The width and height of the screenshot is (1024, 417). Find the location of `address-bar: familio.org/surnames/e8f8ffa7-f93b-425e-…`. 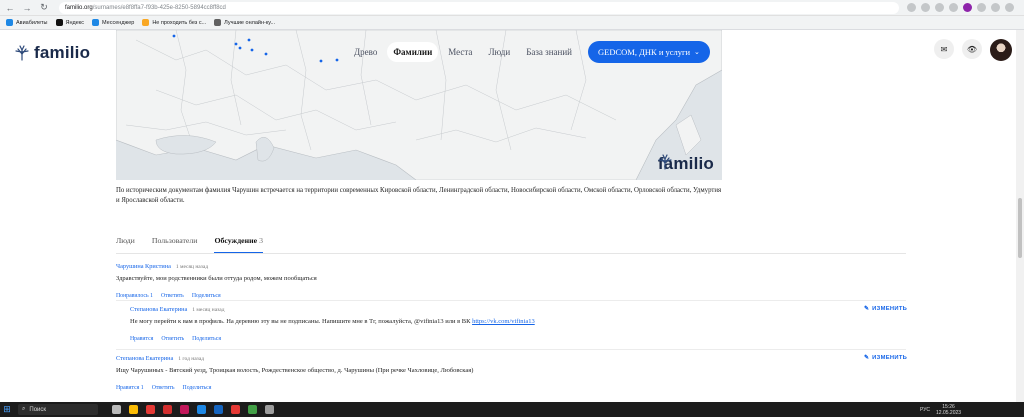

address-bar: familio.org/surnames/e8f8ffa7-f93b-425e-… is located at coordinates (479, 7).